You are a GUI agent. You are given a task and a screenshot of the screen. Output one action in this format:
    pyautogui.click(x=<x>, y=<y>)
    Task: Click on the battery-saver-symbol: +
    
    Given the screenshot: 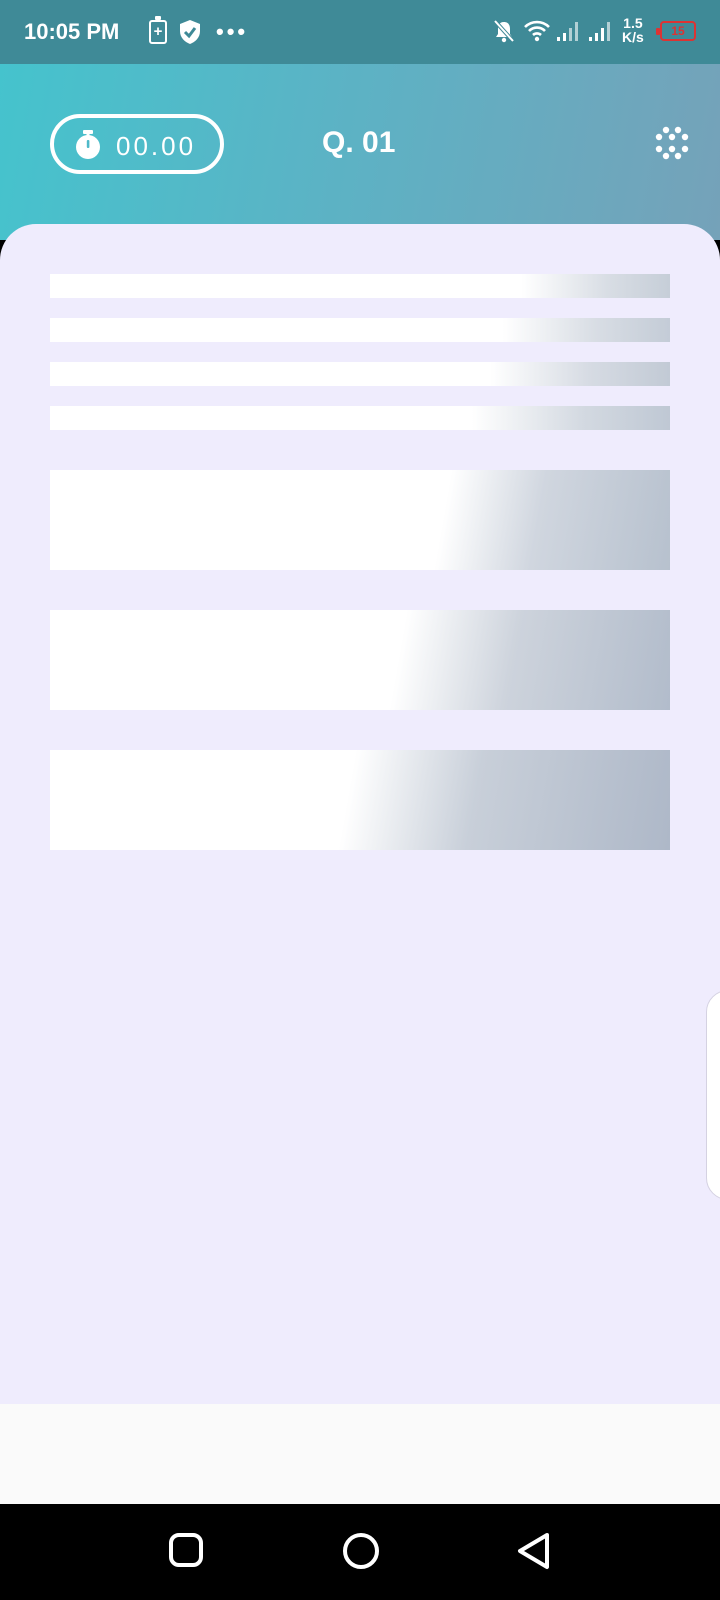 What is the action you would take?
    pyautogui.click(x=158, y=31)
    